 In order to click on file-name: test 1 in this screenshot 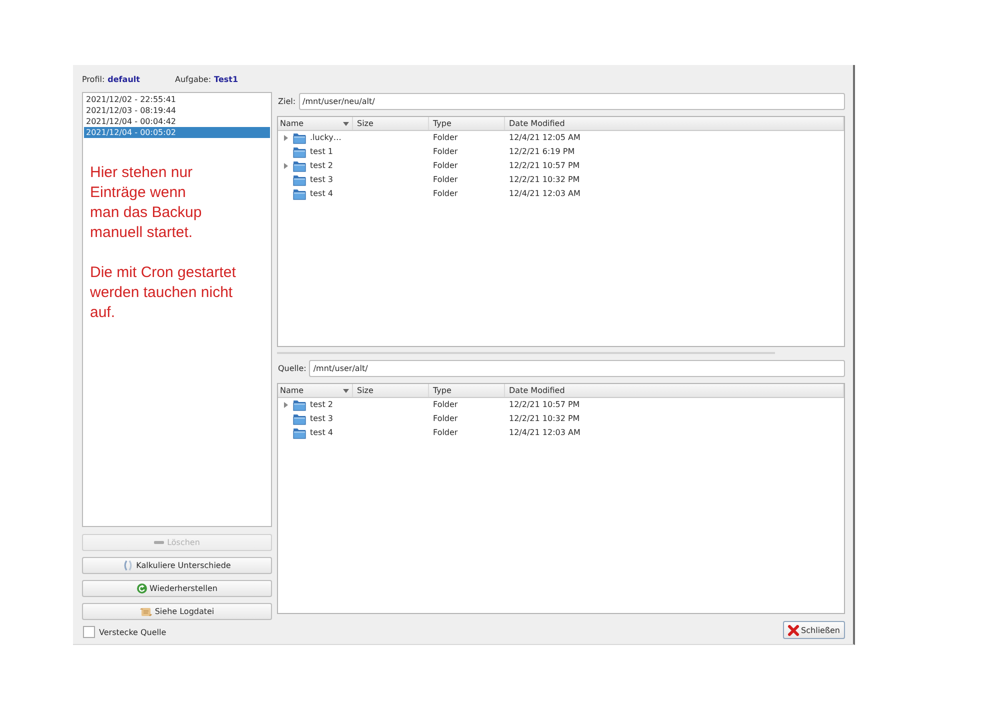, I will do `click(321, 152)`.